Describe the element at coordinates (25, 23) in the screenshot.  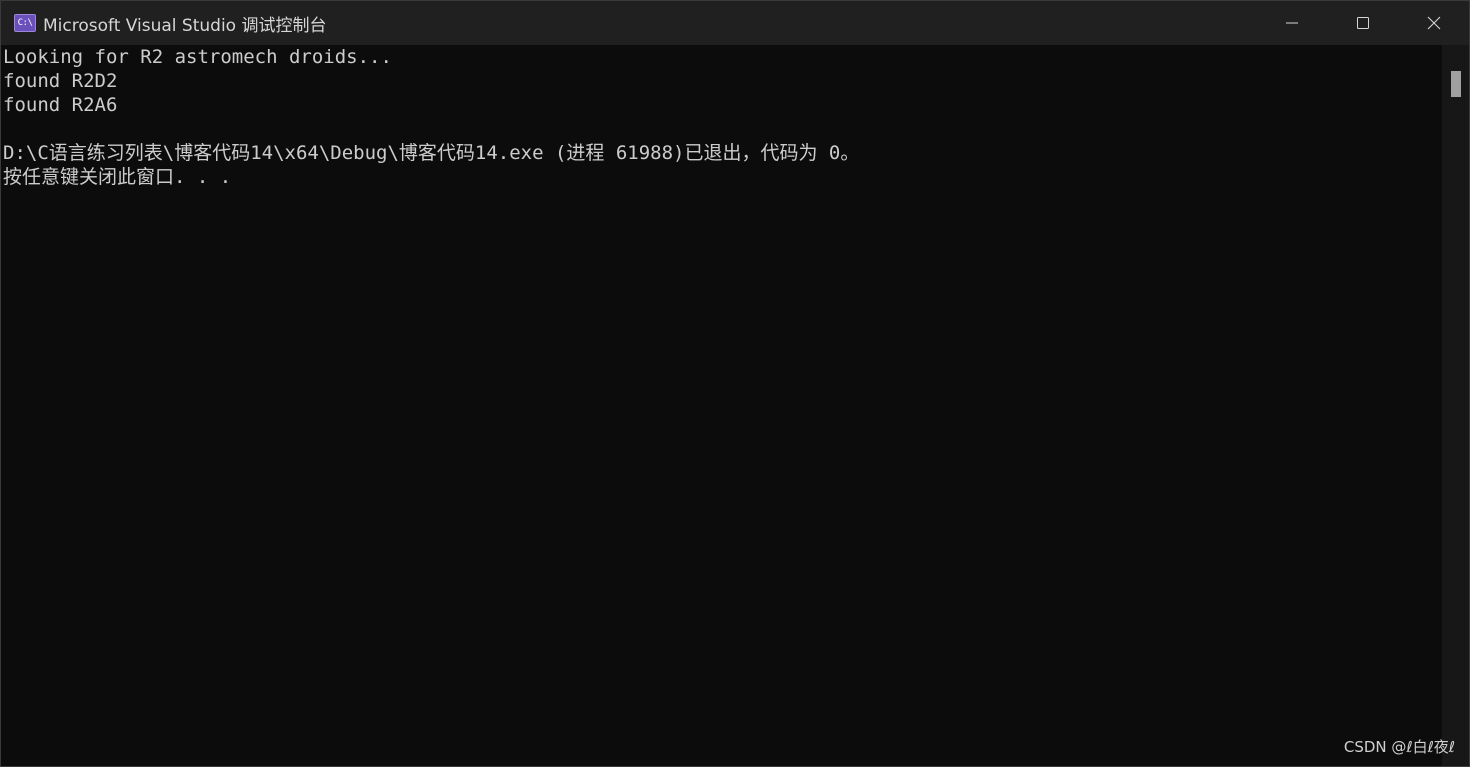
I see `visual-studio-console-icon: C:\` at that location.